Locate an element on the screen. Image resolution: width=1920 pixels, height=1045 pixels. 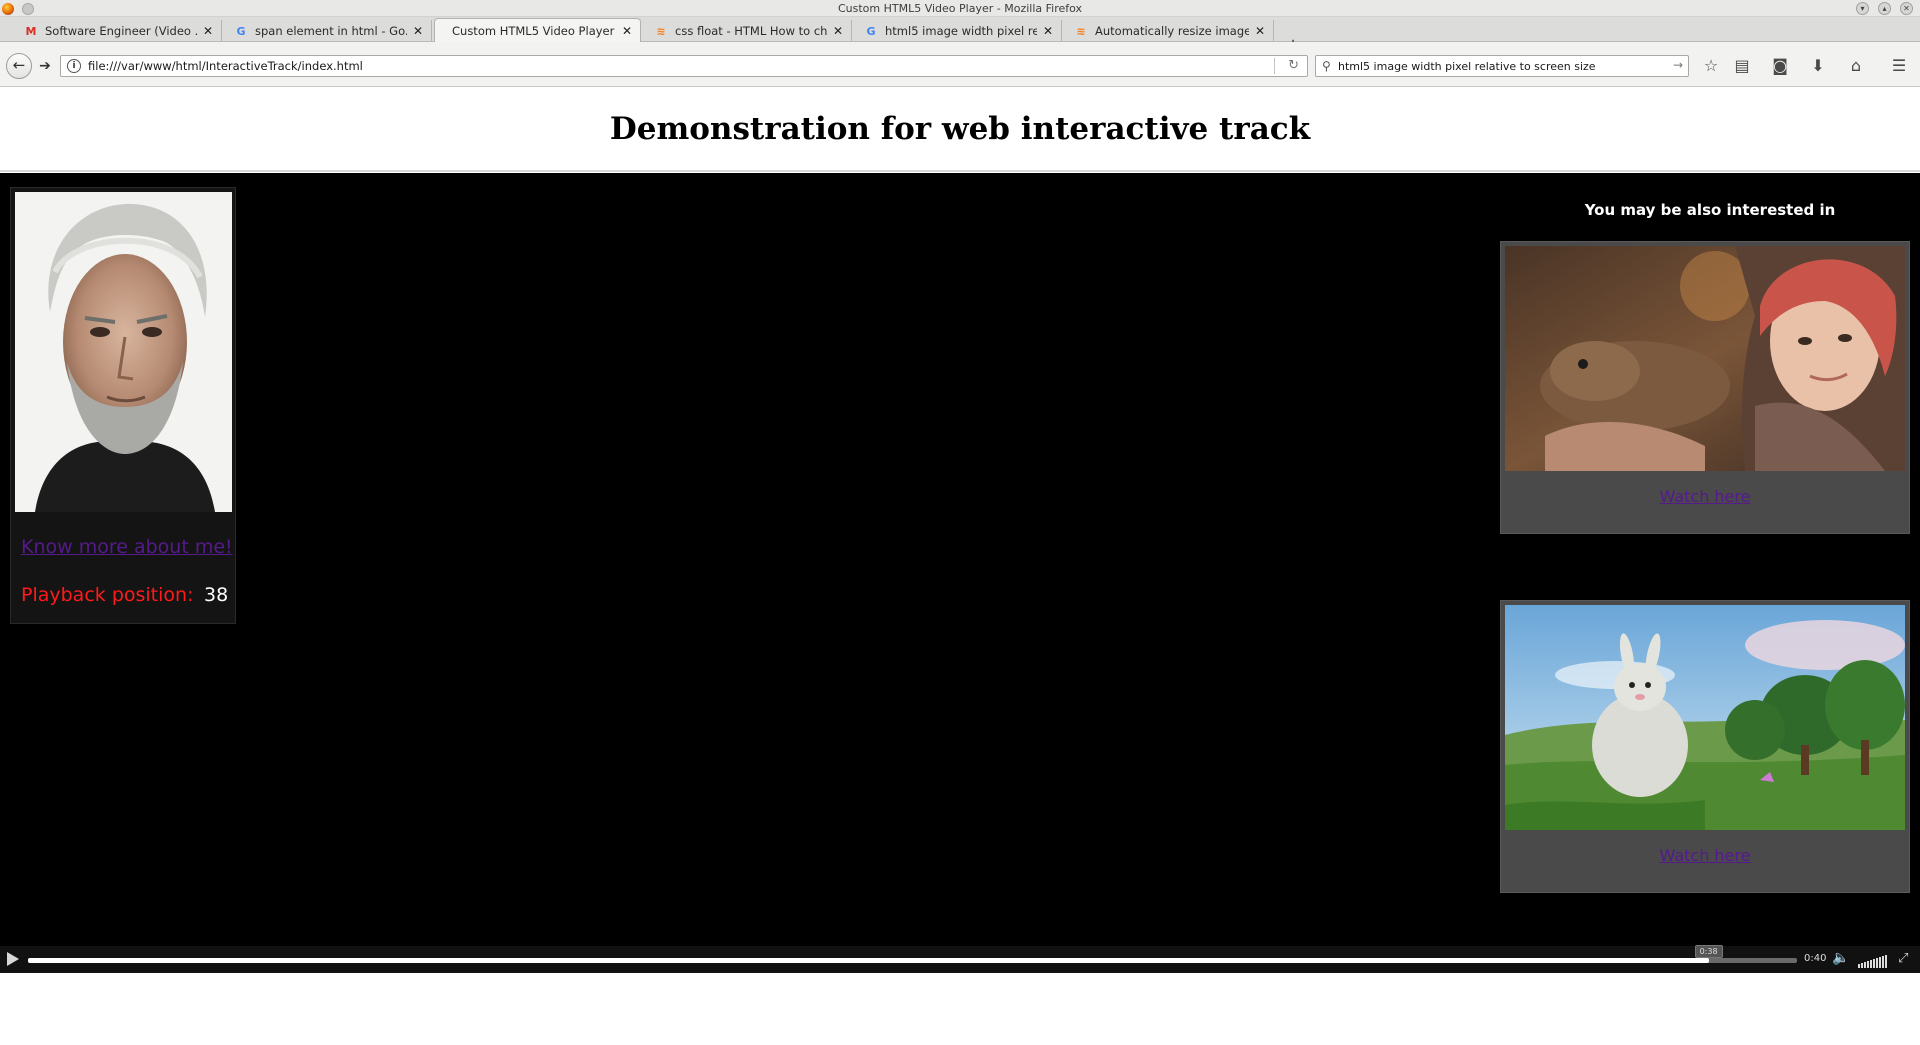
tab-gmail: M Software Engineer (Video ... ✕ is located at coordinates (119, 31).